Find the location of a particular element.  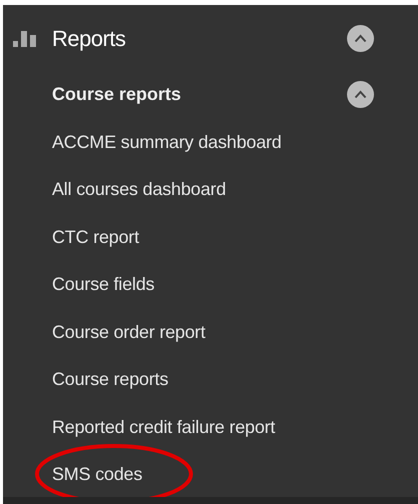

menu-link: Course reports is located at coordinates (110, 380).